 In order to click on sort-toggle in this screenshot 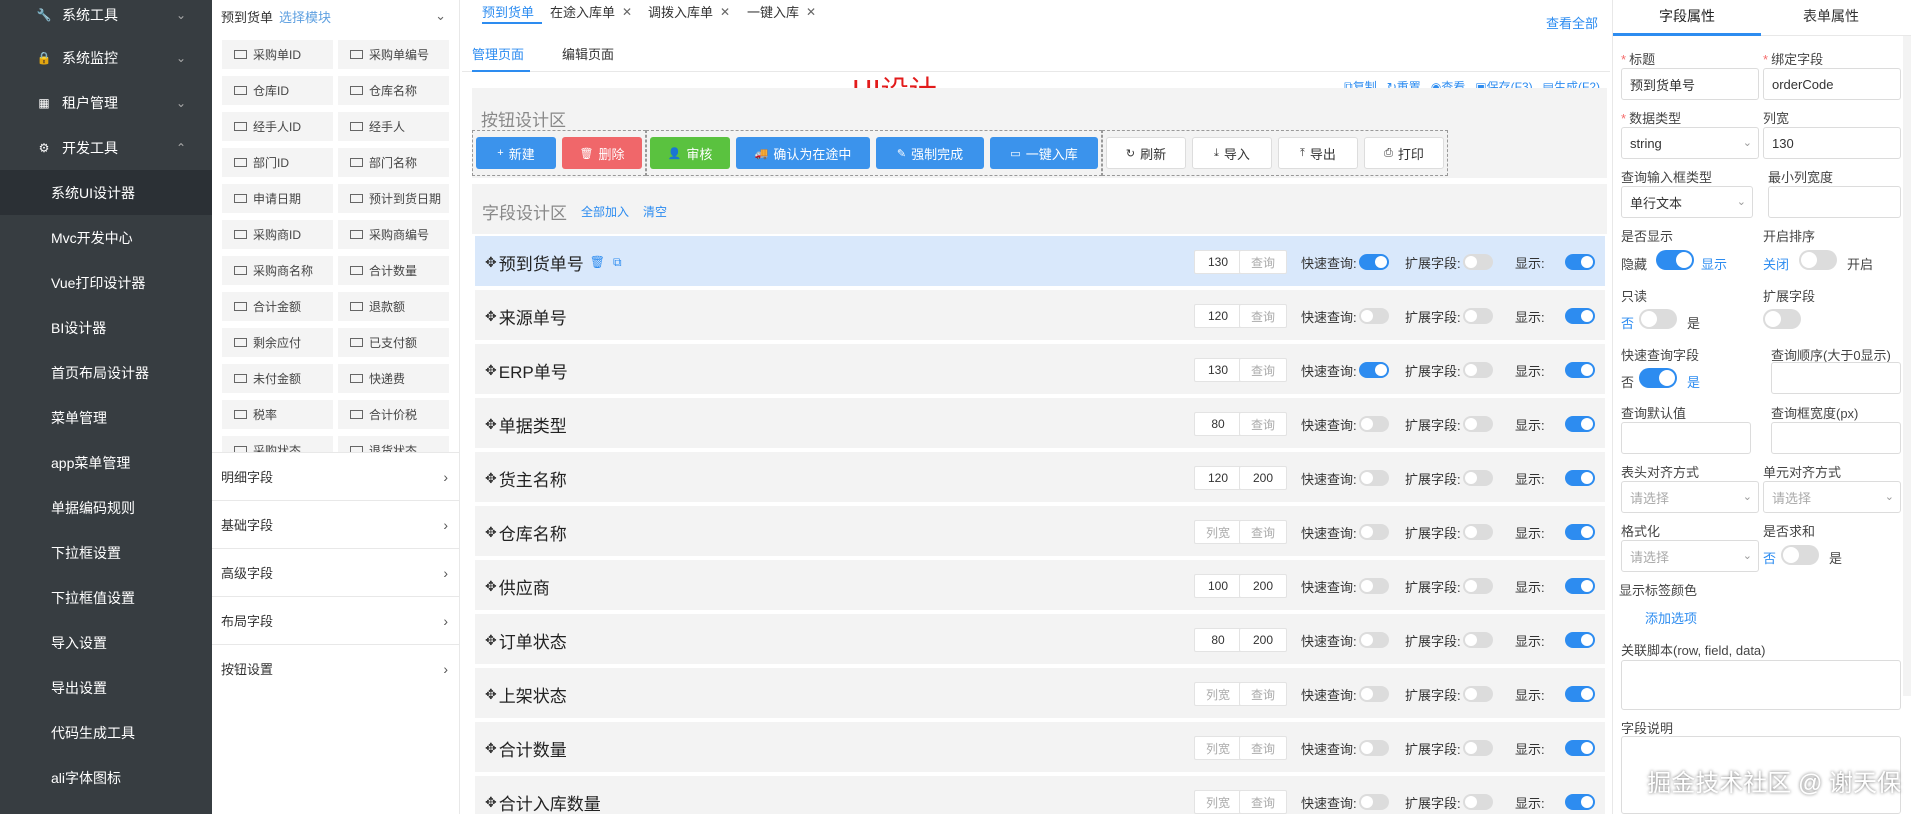, I will do `click(1818, 260)`.